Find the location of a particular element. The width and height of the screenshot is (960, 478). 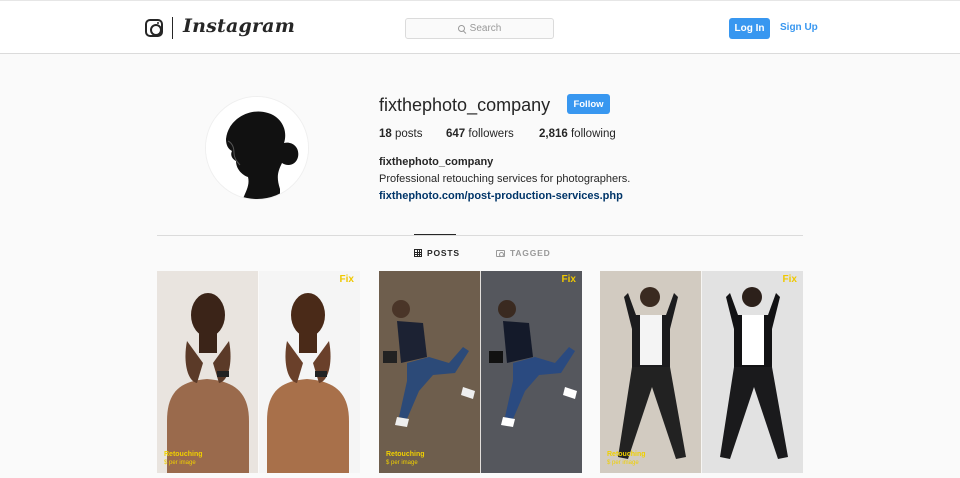

followers-stat: 647 followers is located at coordinates (480, 134).